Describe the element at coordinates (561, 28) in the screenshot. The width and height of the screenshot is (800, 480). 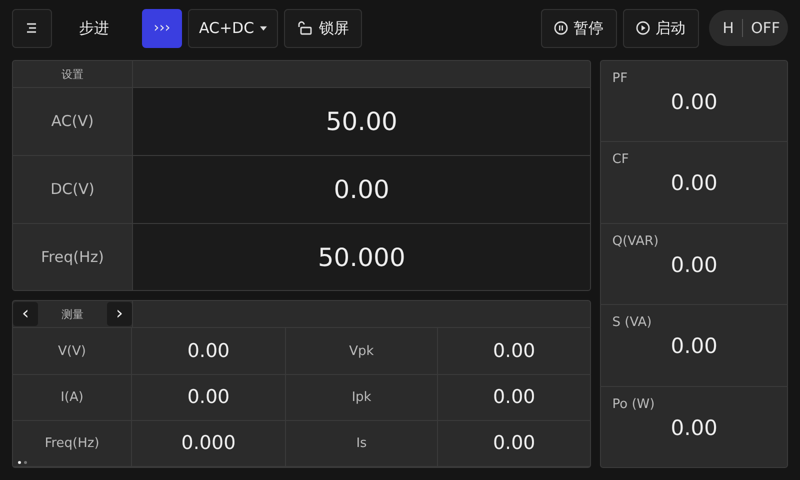
I see `pause-icon` at that location.